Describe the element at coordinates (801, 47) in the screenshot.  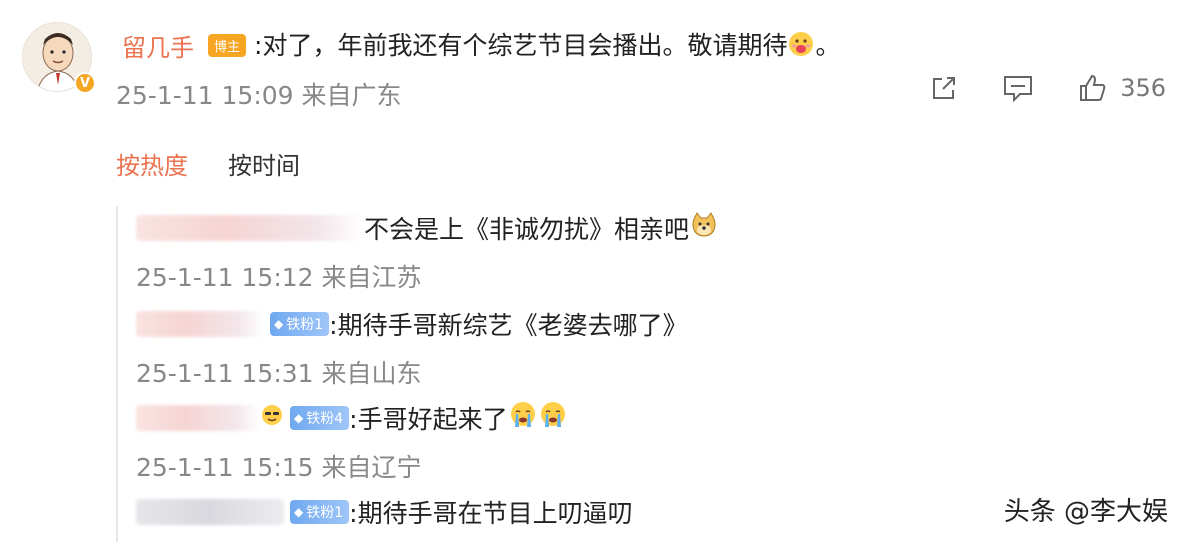
I see `drooling-face-emoji-icon` at that location.